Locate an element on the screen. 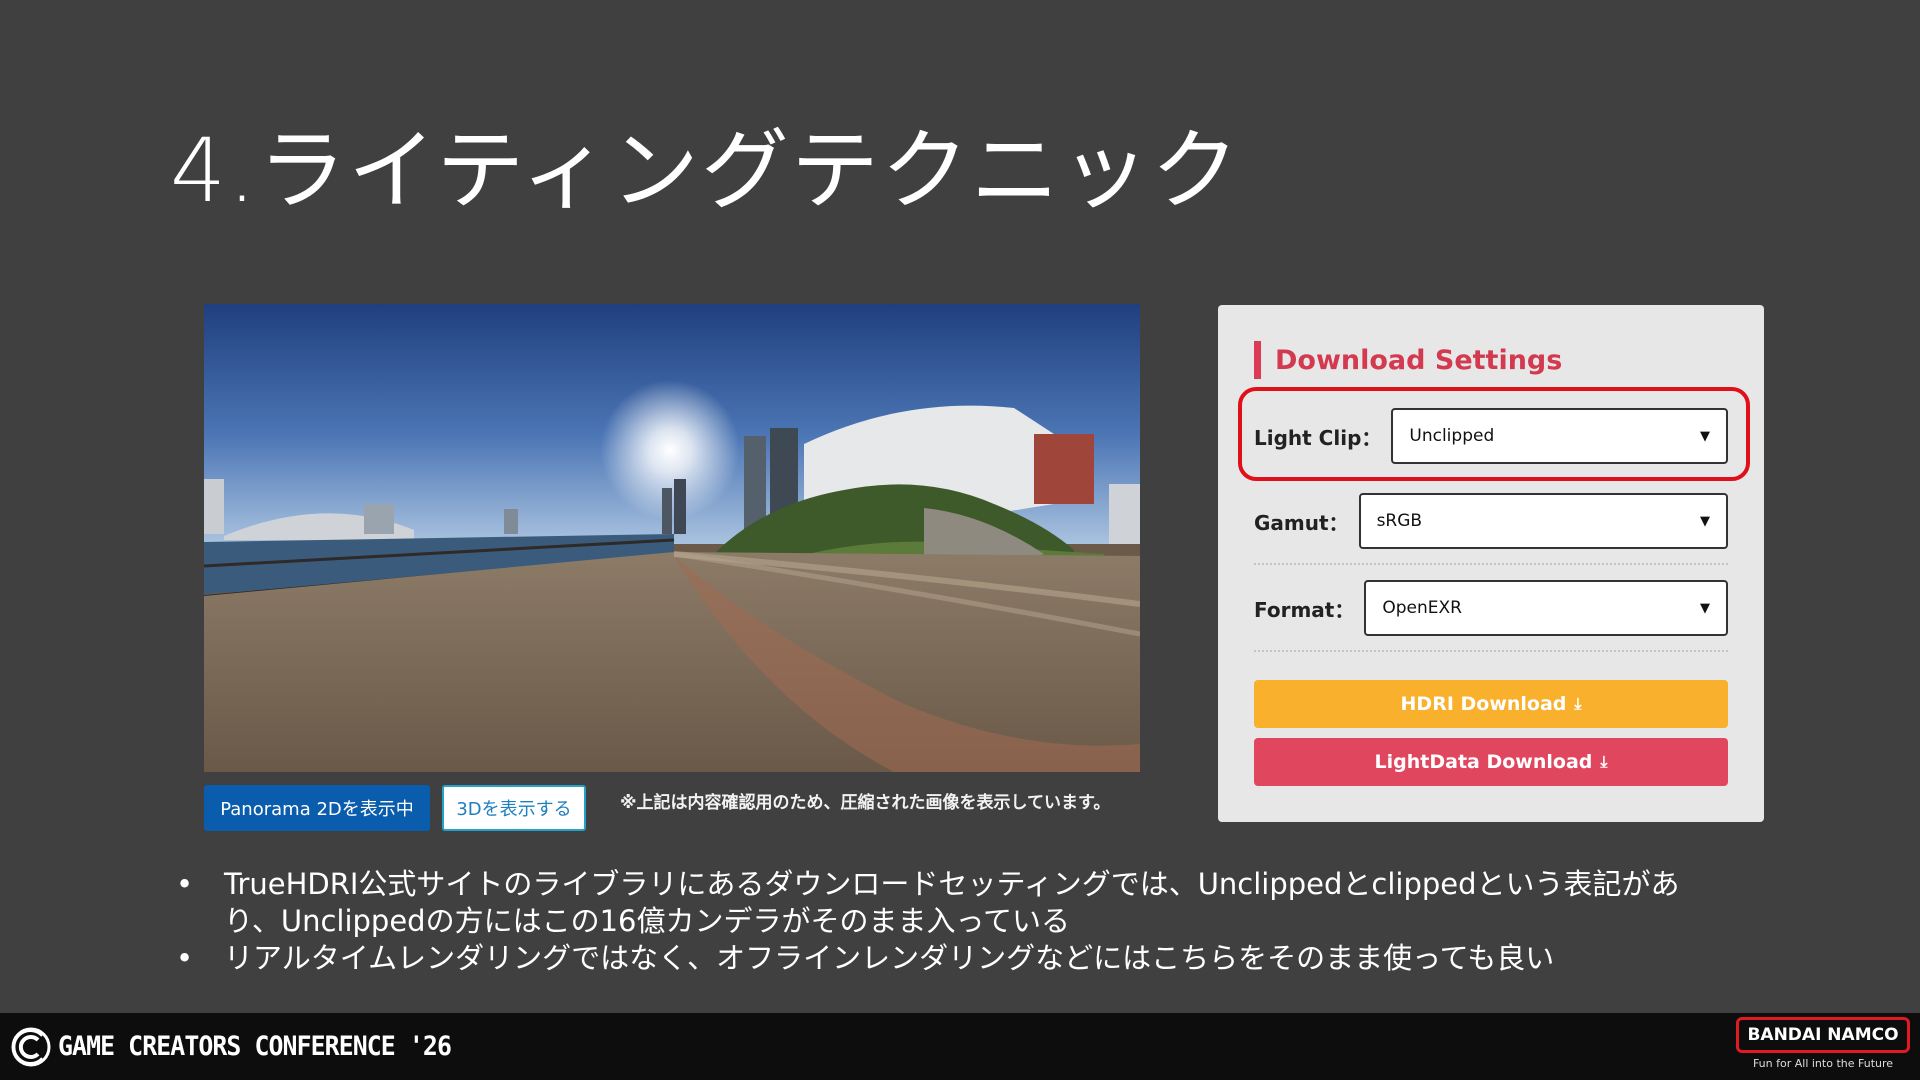 The image size is (1920, 1080). format-row: Format： OpenEXR ▼ is located at coordinates (1491, 608).